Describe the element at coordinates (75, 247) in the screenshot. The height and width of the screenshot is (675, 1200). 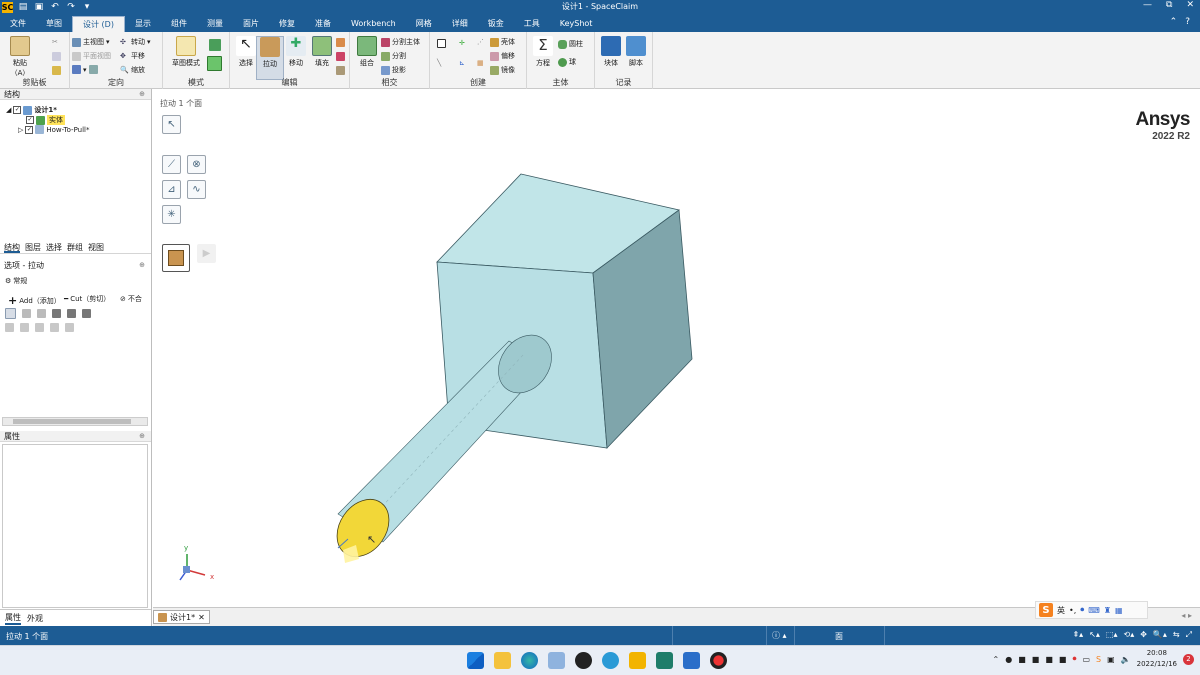
I see `tab-groups: 群组` at that location.